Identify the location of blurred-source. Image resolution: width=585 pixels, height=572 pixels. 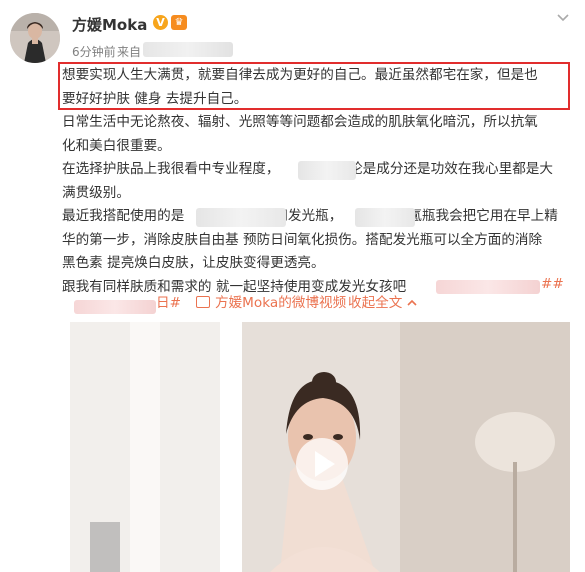
(188, 49).